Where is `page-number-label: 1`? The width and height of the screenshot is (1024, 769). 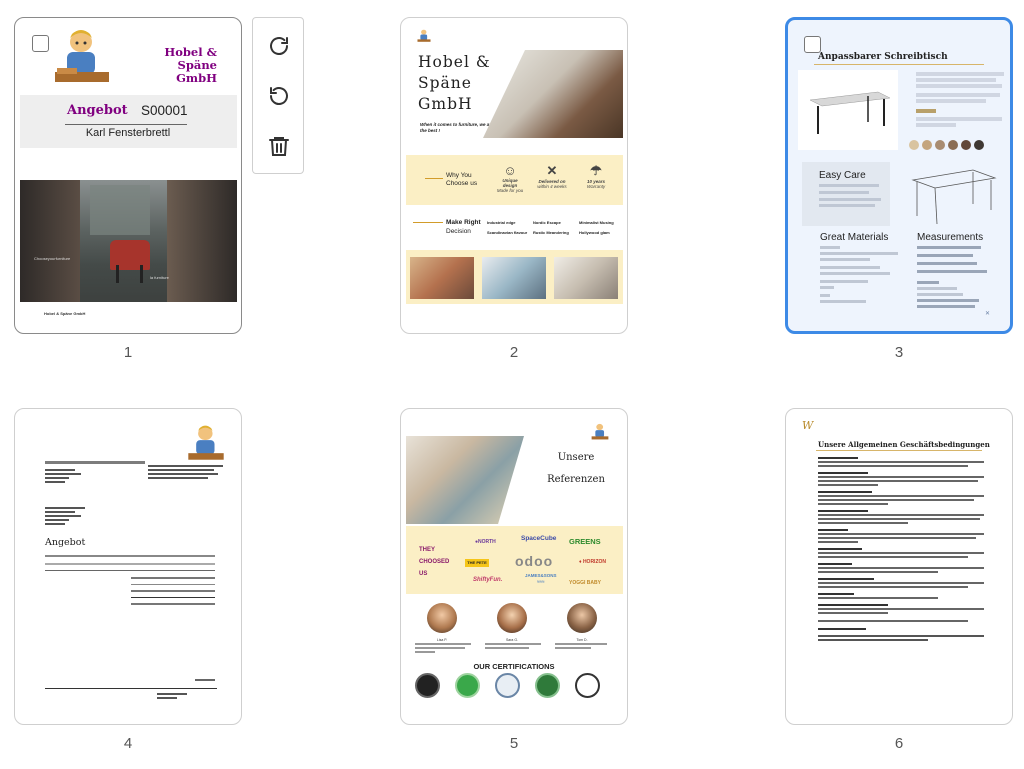
page-number-label: 1 is located at coordinates (128, 352).